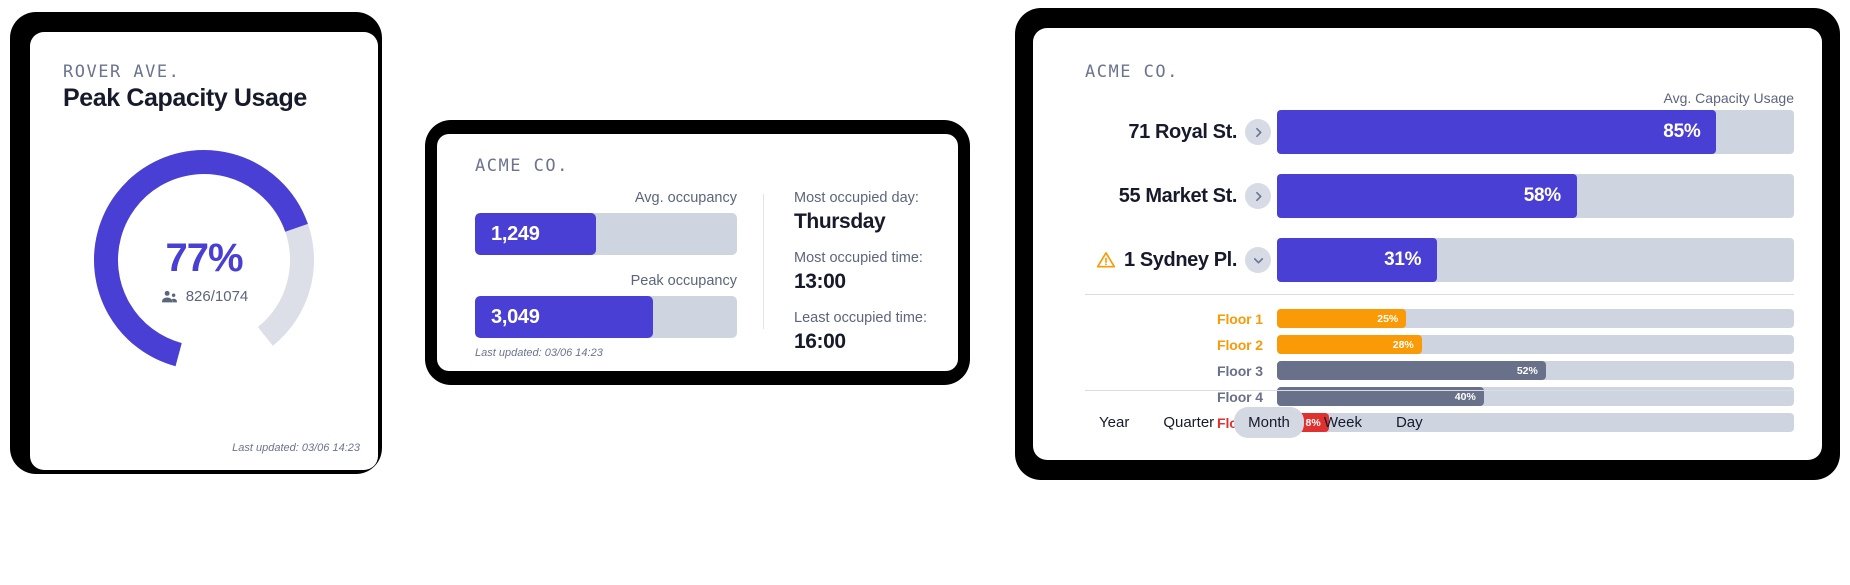 The image size is (1850, 585). What do you see at coordinates (1106, 260) in the screenshot?
I see `warning-icon` at bounding box center [1106, 260].